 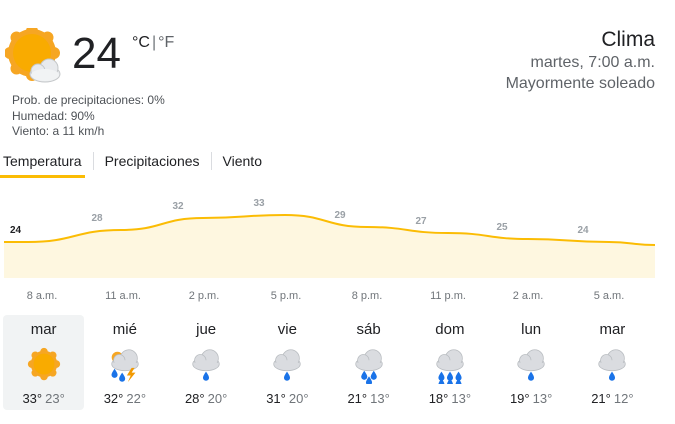 What do you see at coordinates (125, 366) in the screenshot?
I see `thunderstorm-icon` at bounding box center [125, 366].